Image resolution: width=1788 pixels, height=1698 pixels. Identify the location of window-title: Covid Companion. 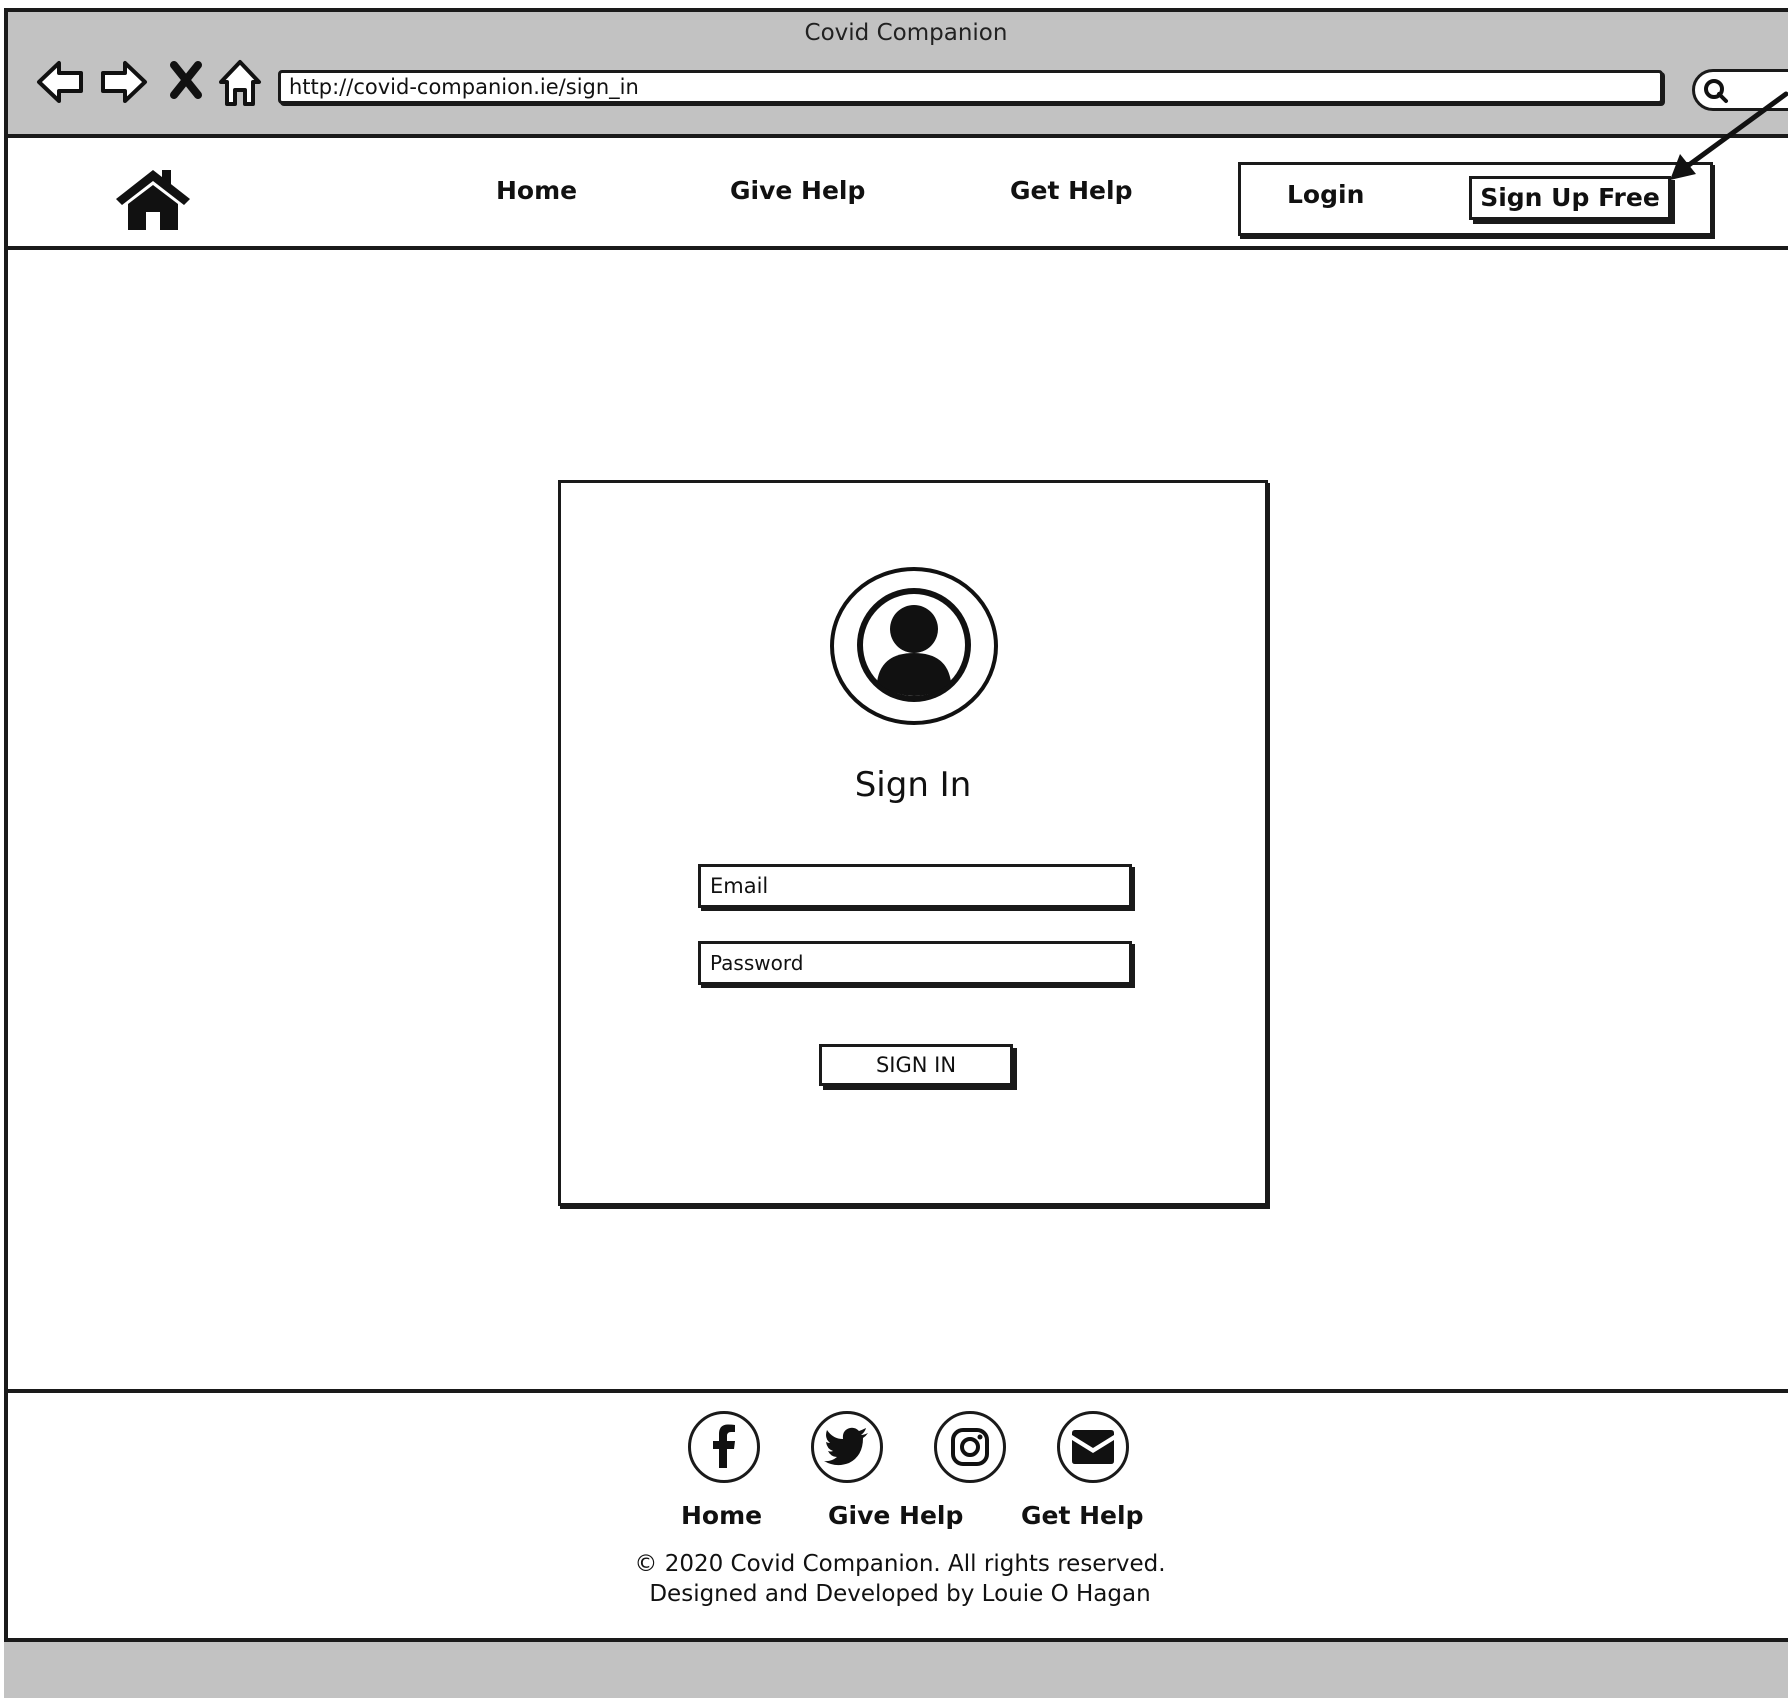
(906, 33).